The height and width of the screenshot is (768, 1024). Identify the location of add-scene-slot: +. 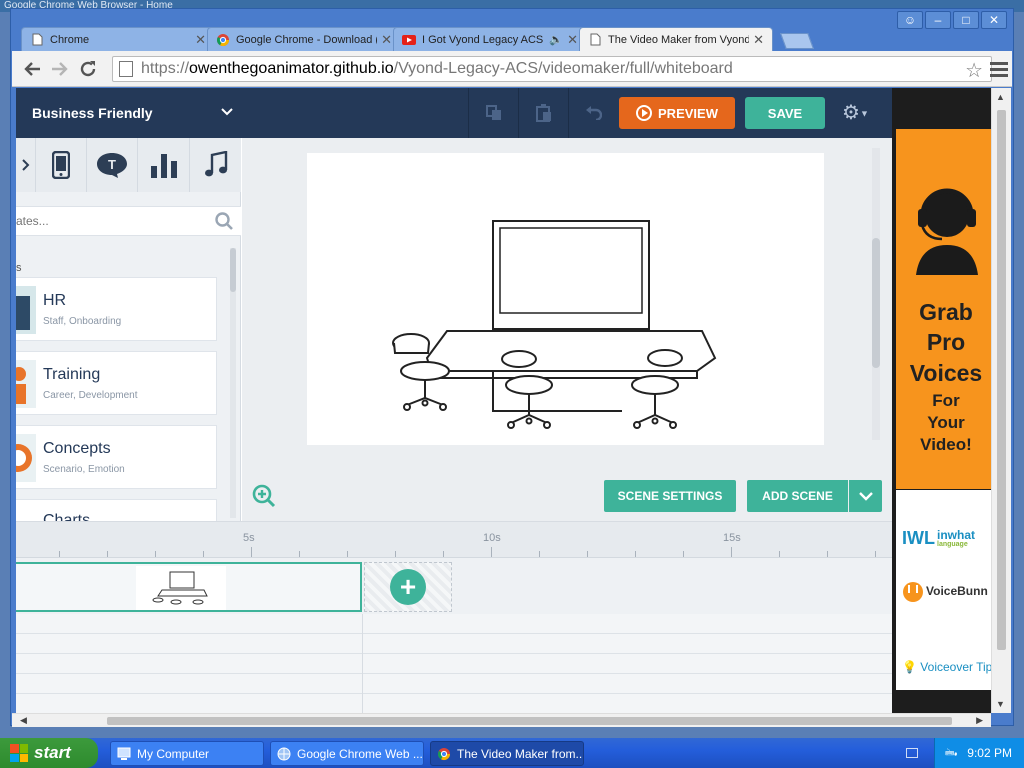
(408, 587).